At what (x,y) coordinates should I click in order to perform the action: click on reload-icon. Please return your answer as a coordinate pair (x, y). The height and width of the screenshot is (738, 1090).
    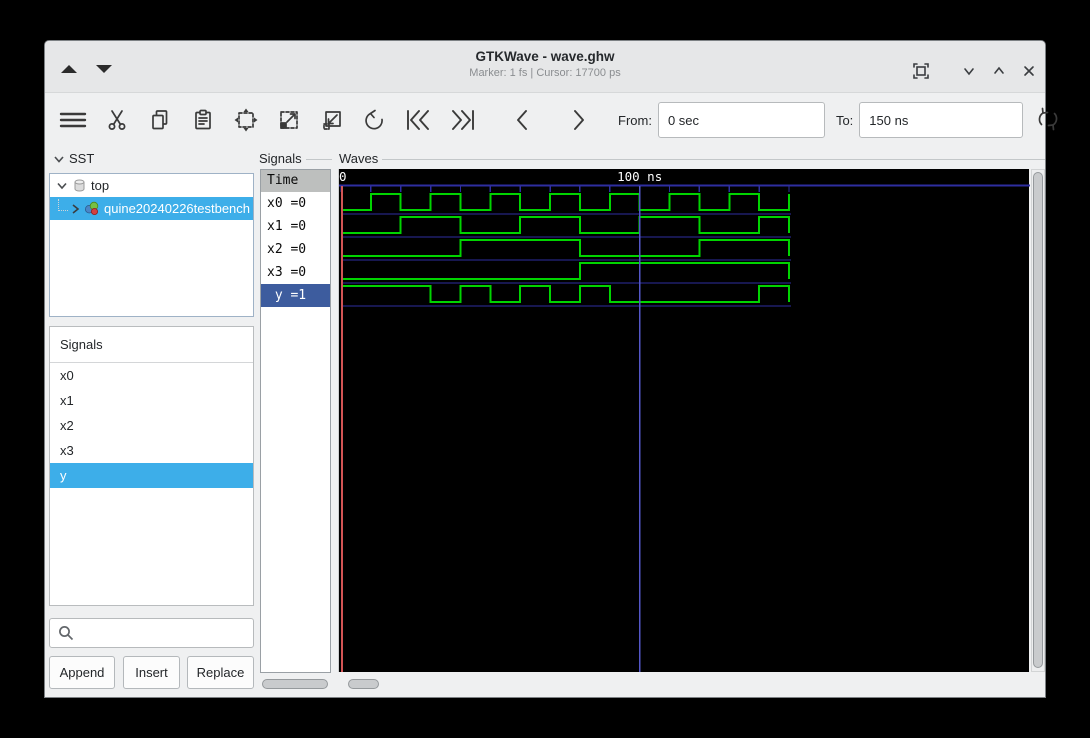
    Looking at the image, I should click on (1048, 120).